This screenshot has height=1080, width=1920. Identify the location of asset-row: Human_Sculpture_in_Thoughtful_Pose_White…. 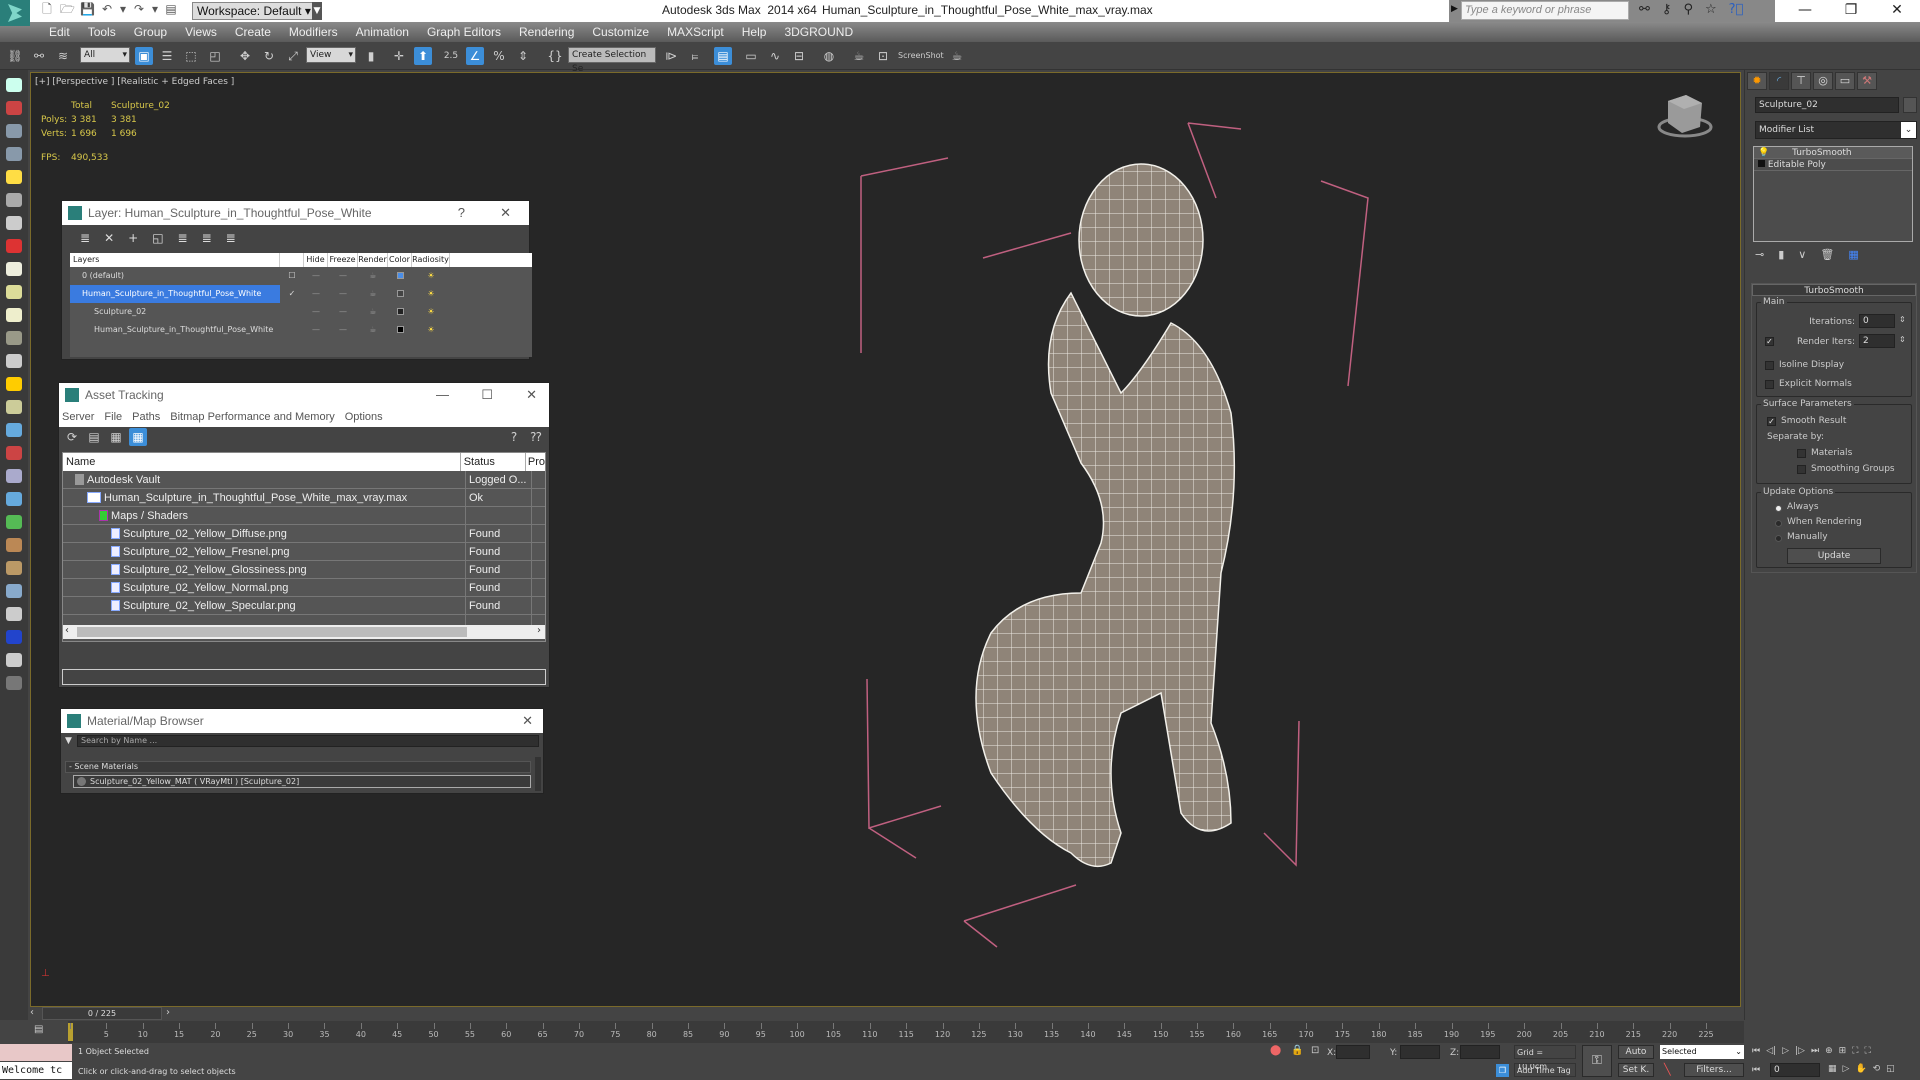
(304, 498).